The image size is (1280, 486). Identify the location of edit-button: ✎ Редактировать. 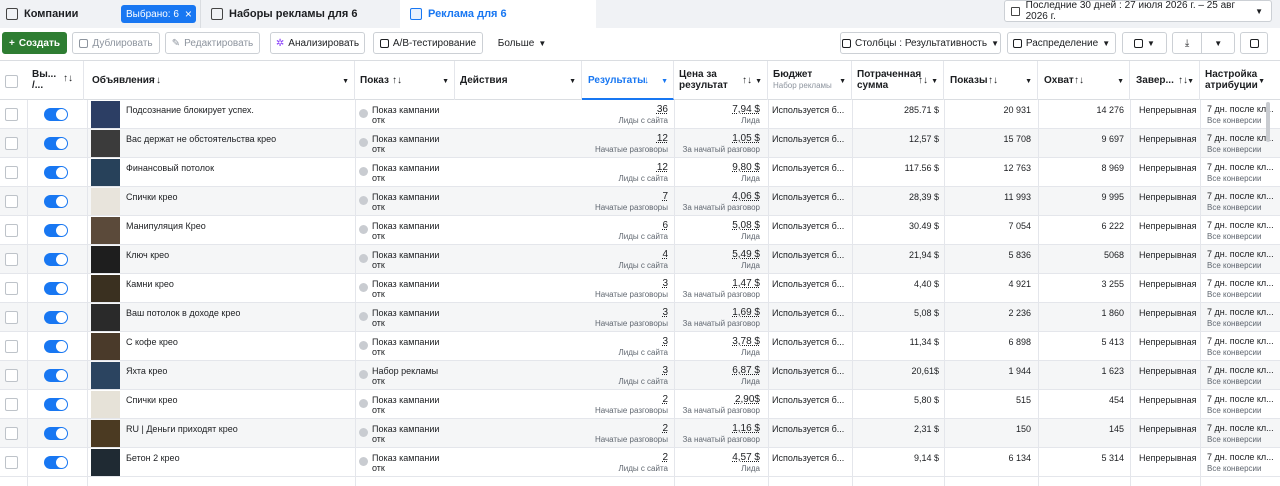
(212, 43).